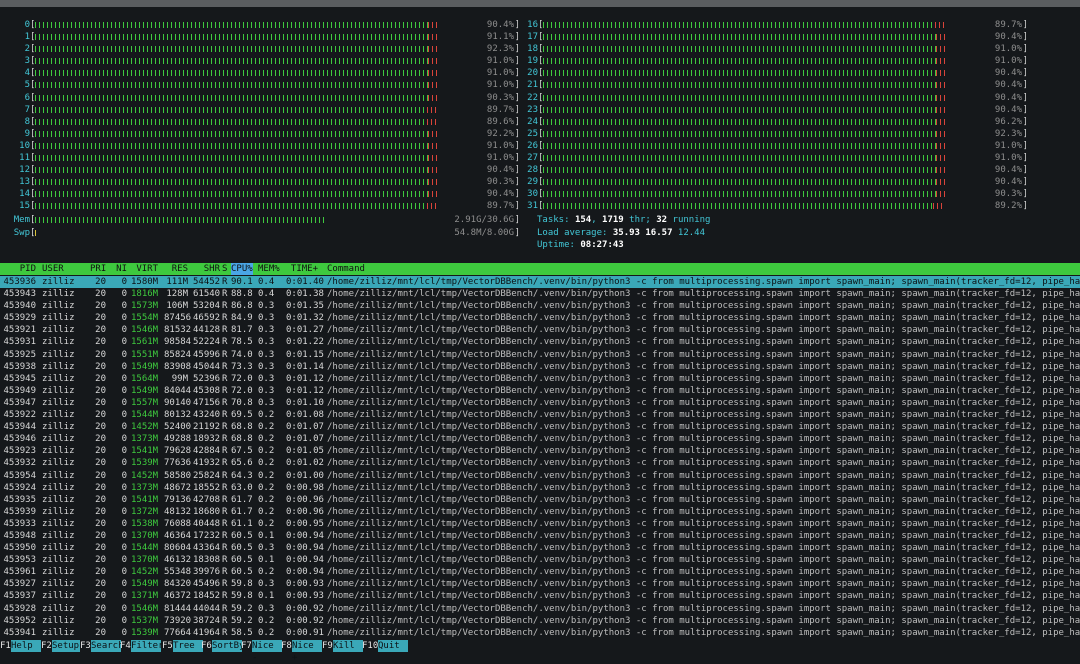 The image size is (1080, 664). I want to click on cell-time: 0:01.12, so click(305, 390).